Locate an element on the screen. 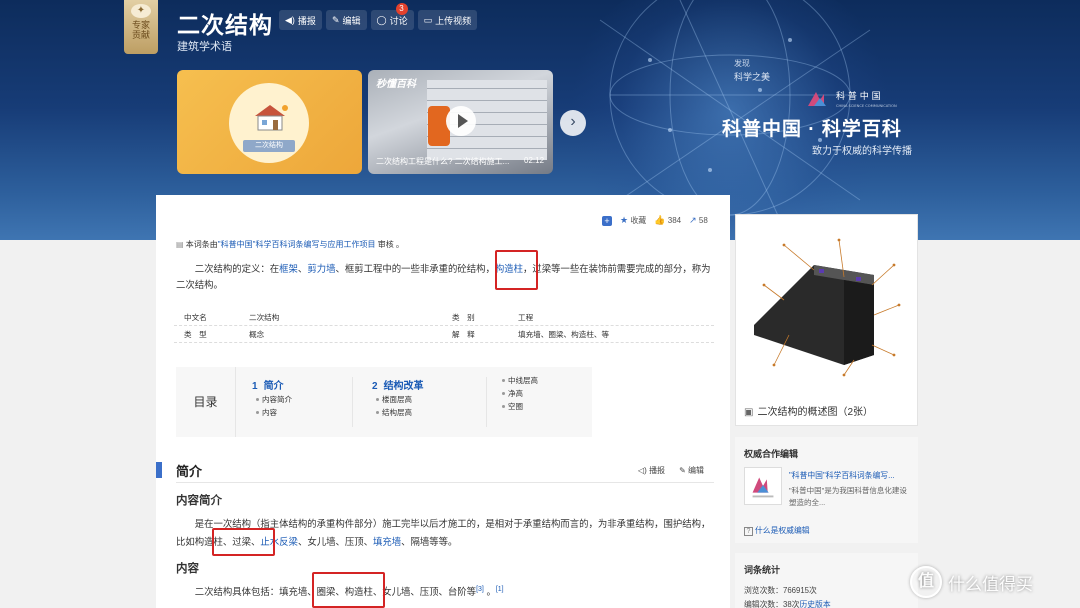 This screenshot has width=1080, height=608. toc-section-2-more: 中线层高 净高 空圈 is located at coordinates (518, 392).